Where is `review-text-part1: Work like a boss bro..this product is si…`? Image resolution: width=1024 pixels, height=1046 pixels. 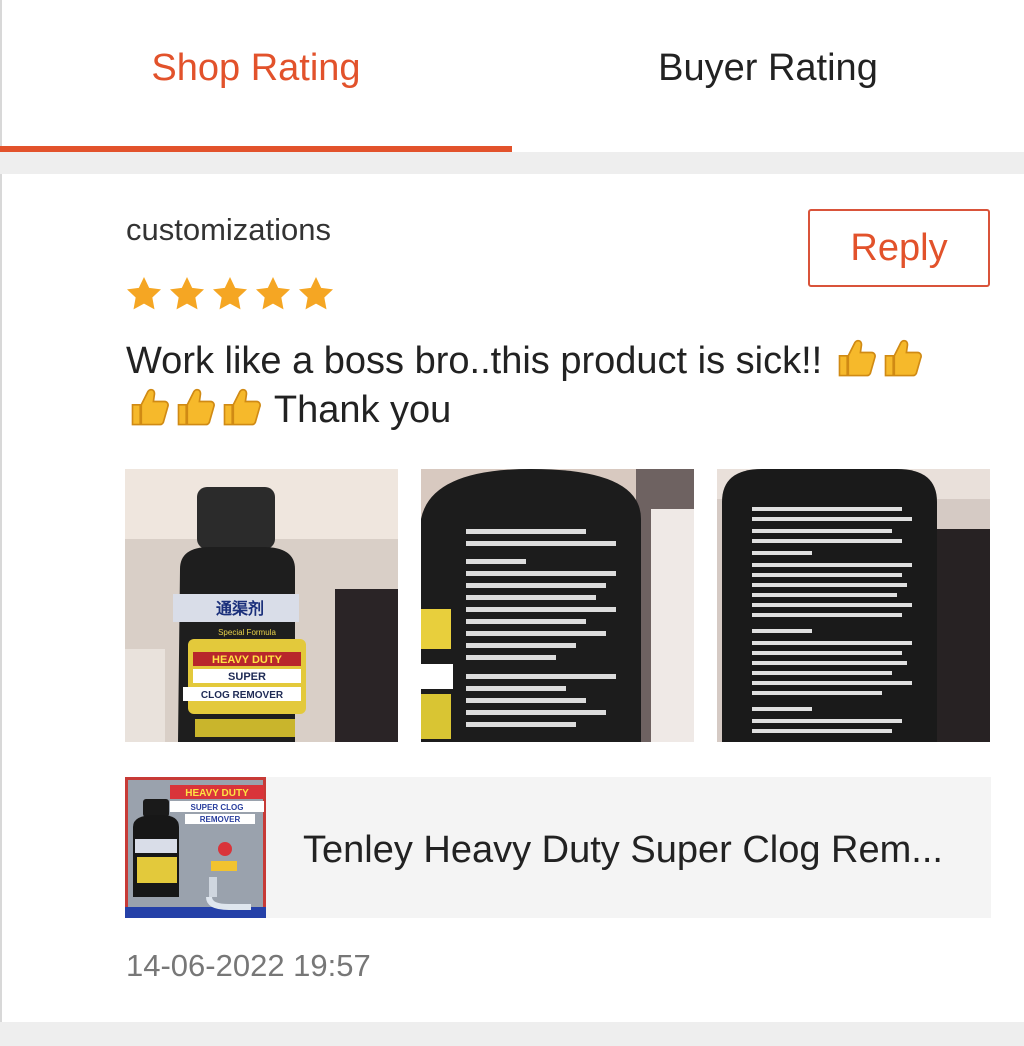 review-text-part1: Work like a boss bro..this product is si… is located at coordinates (474, 361).